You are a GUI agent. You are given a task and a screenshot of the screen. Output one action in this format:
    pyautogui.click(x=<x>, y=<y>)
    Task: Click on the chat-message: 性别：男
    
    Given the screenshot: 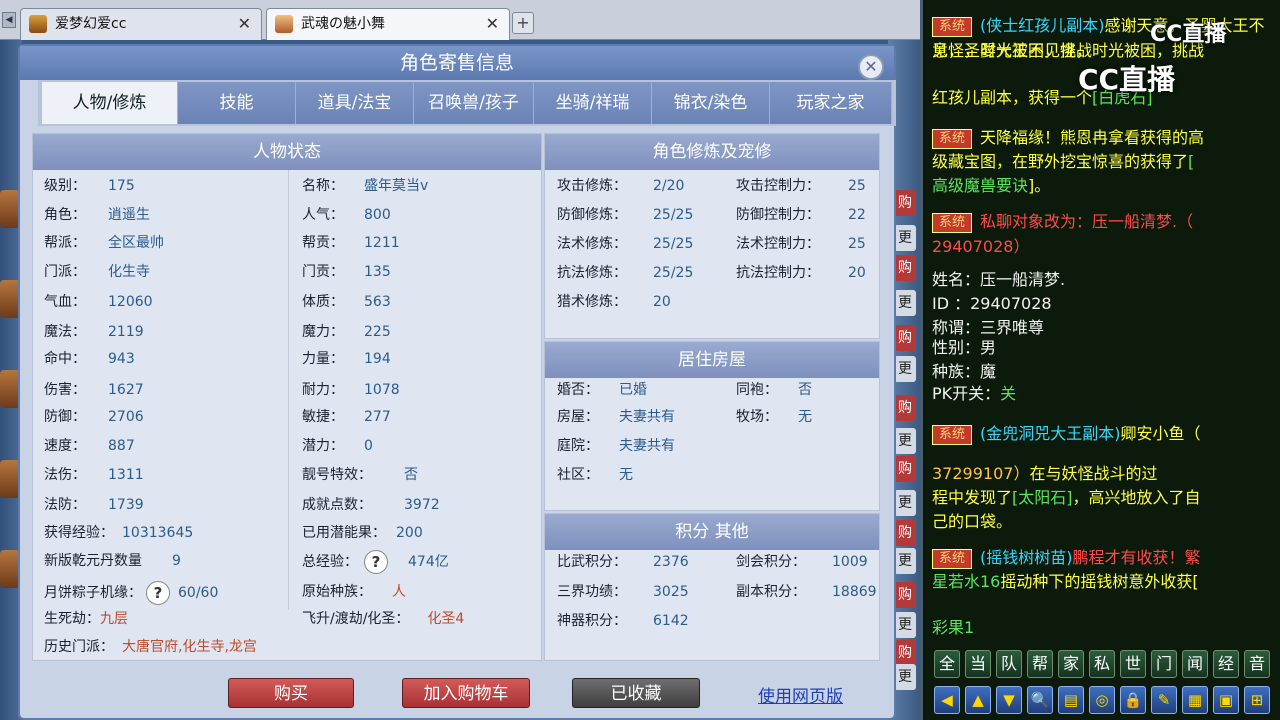 What is the action you would take?
    pyautogui.click(x=964, y=346)
    